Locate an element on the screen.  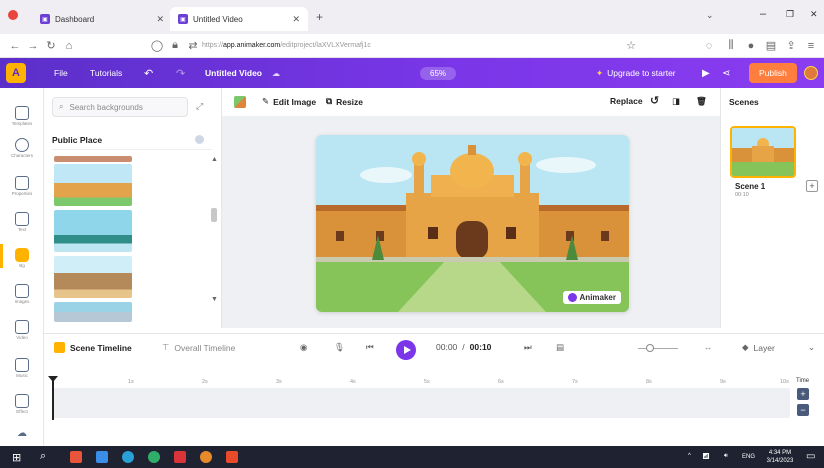
extension-icon: ● is located at coordinates (751, 46).